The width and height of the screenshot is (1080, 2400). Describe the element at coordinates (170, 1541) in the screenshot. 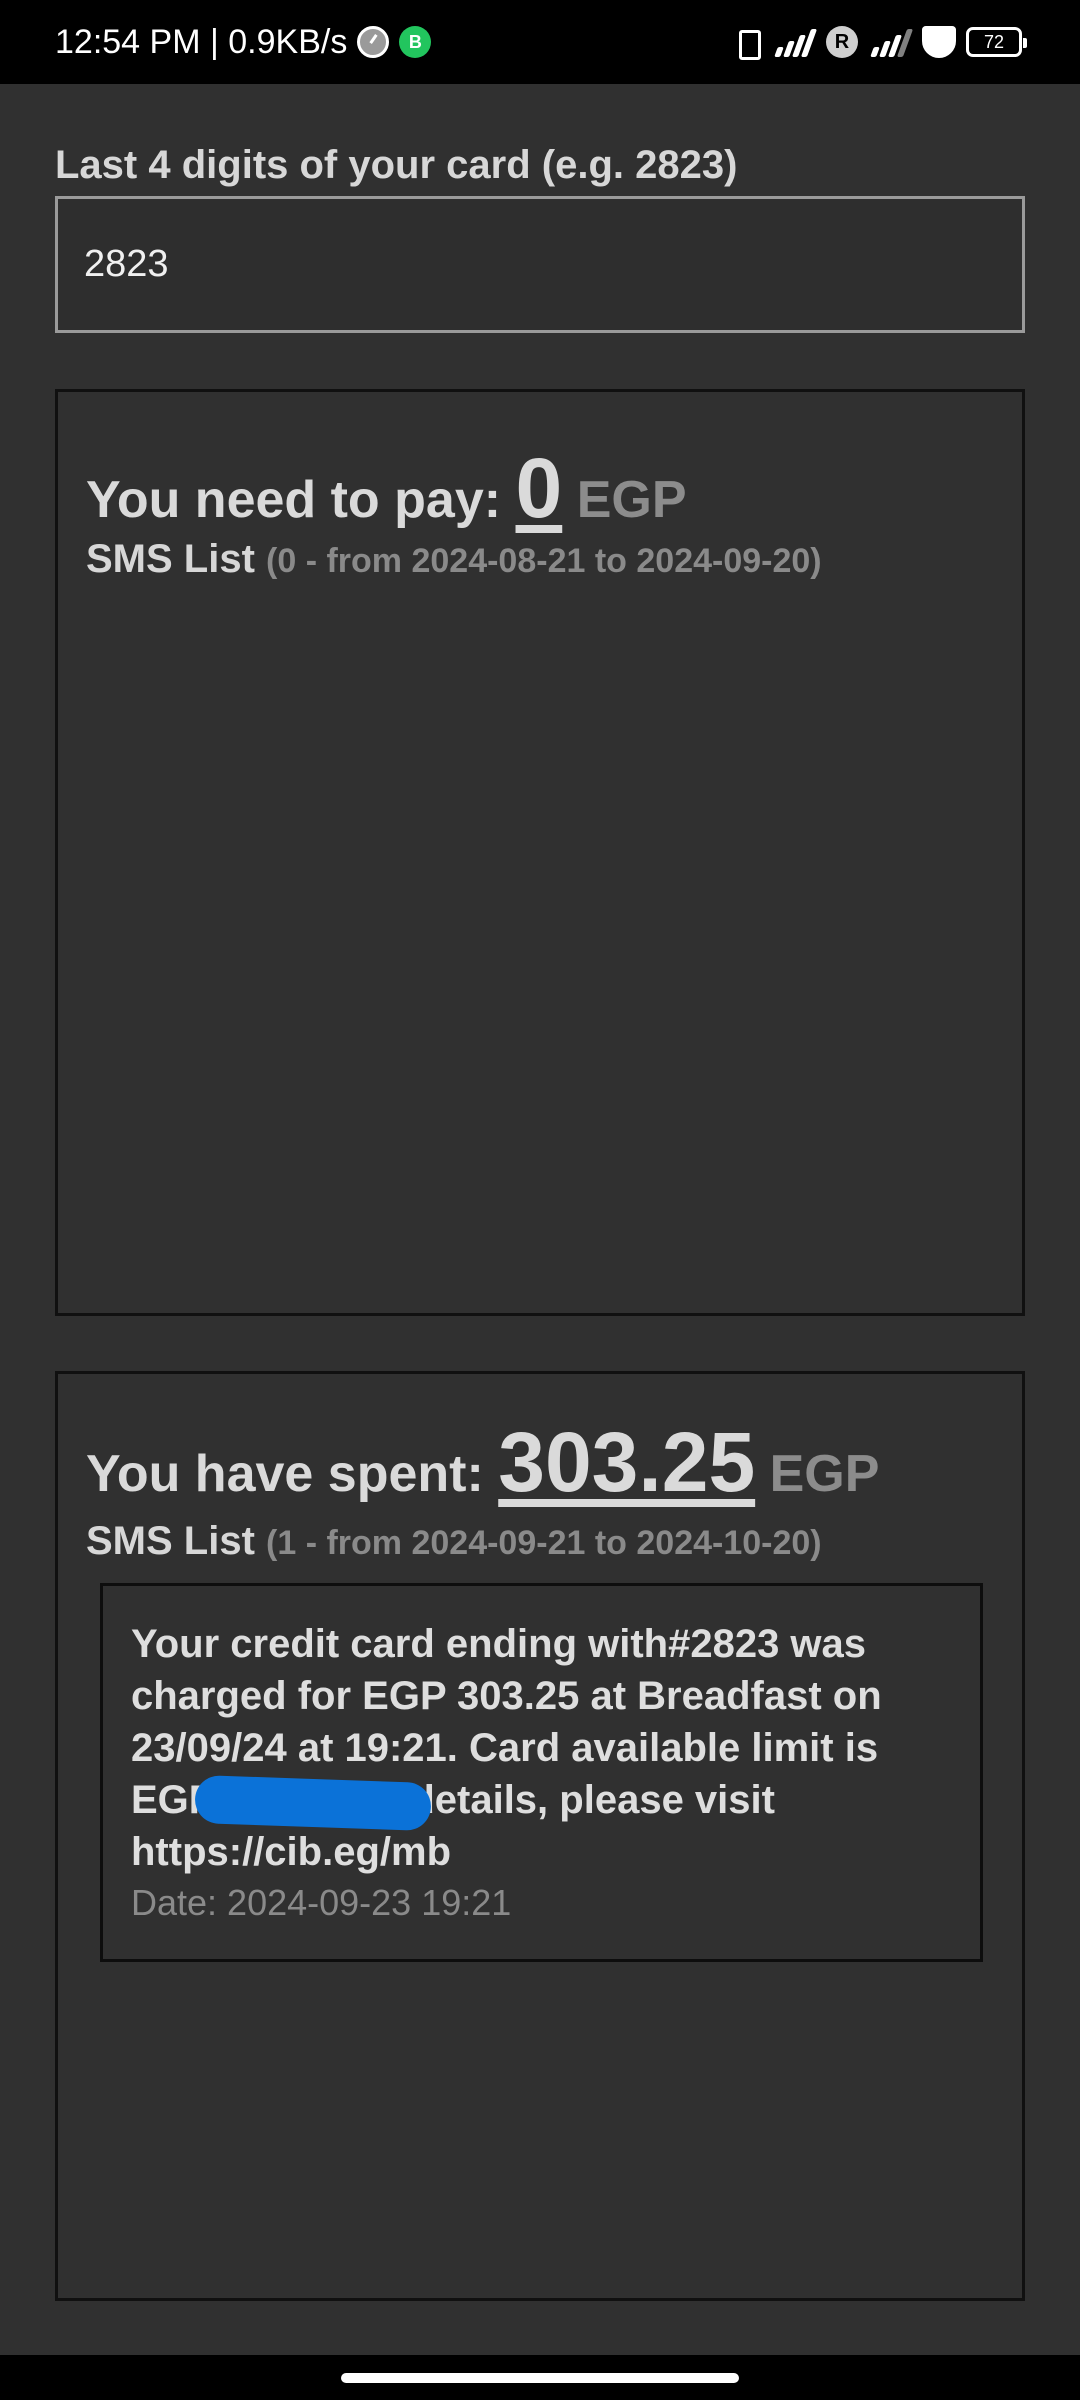

I see `spent-sms-list-label: SMS List` at that location.